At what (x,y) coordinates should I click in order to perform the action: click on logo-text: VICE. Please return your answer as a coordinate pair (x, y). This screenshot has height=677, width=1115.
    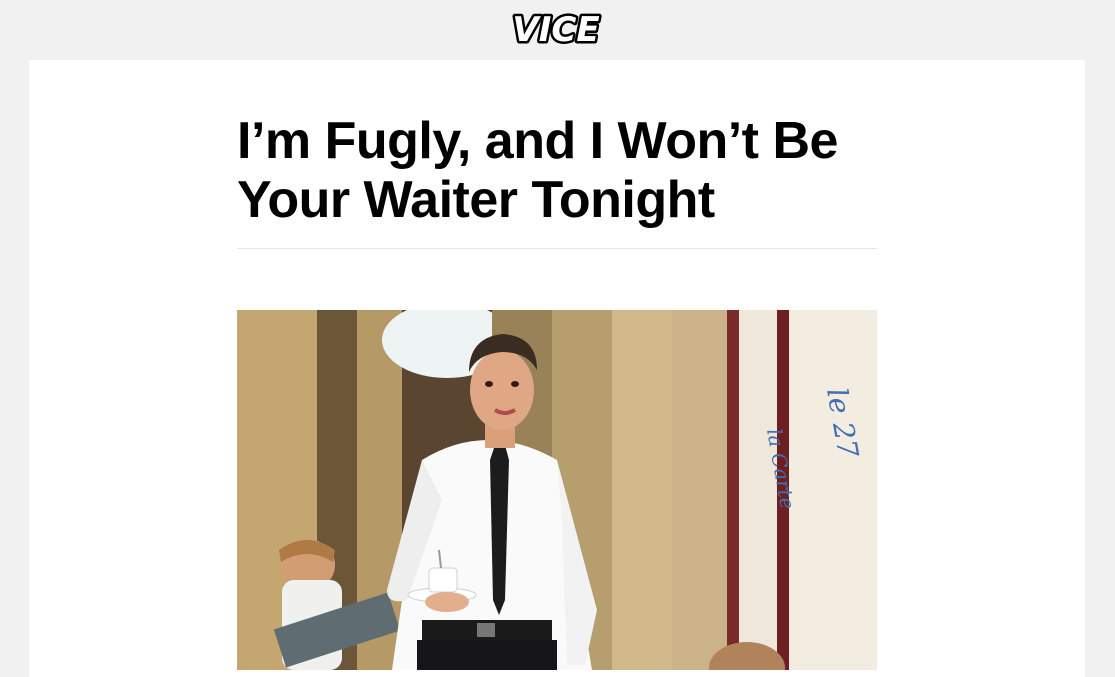
    Looking at the image, I should click on (555, 30).